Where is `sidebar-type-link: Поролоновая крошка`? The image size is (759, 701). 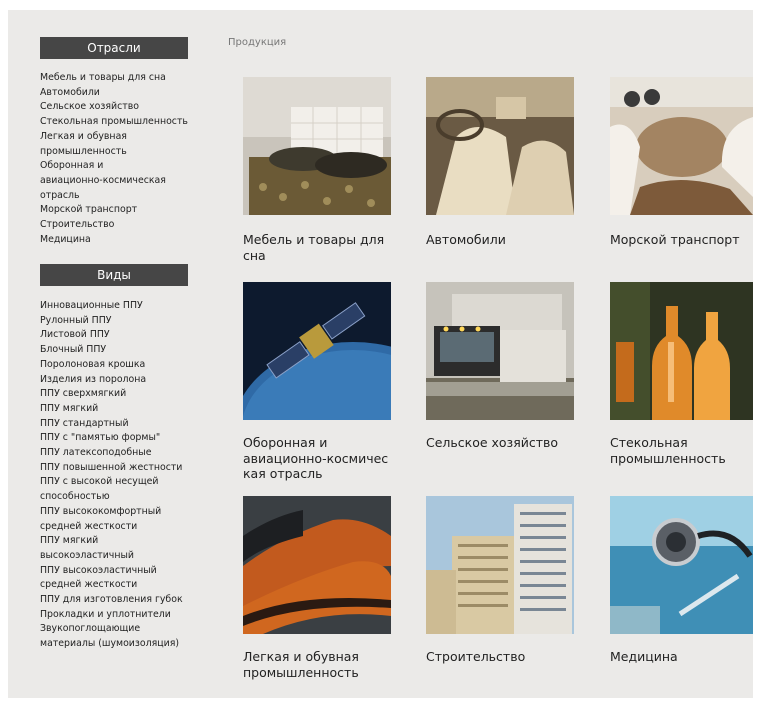 sidebar-type-link: Поролоновая крошка is located at coordinates (119, 365).